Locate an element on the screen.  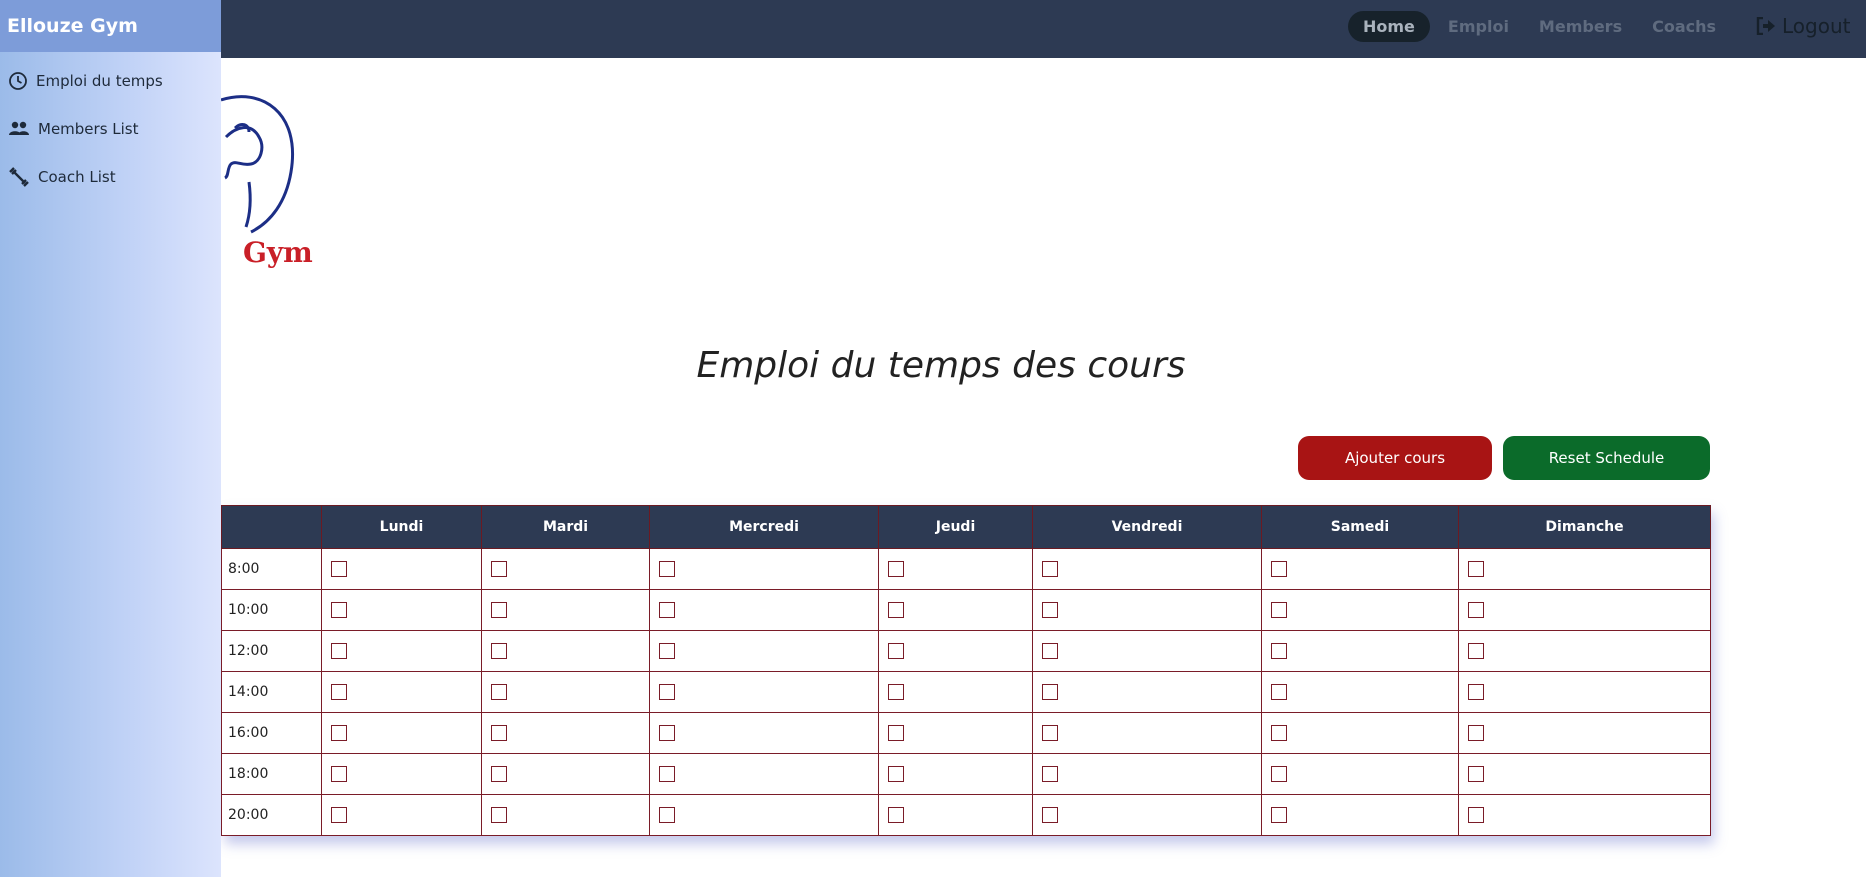
sidebar-title: Ellouze Gym is located at coordinates (110, 26).